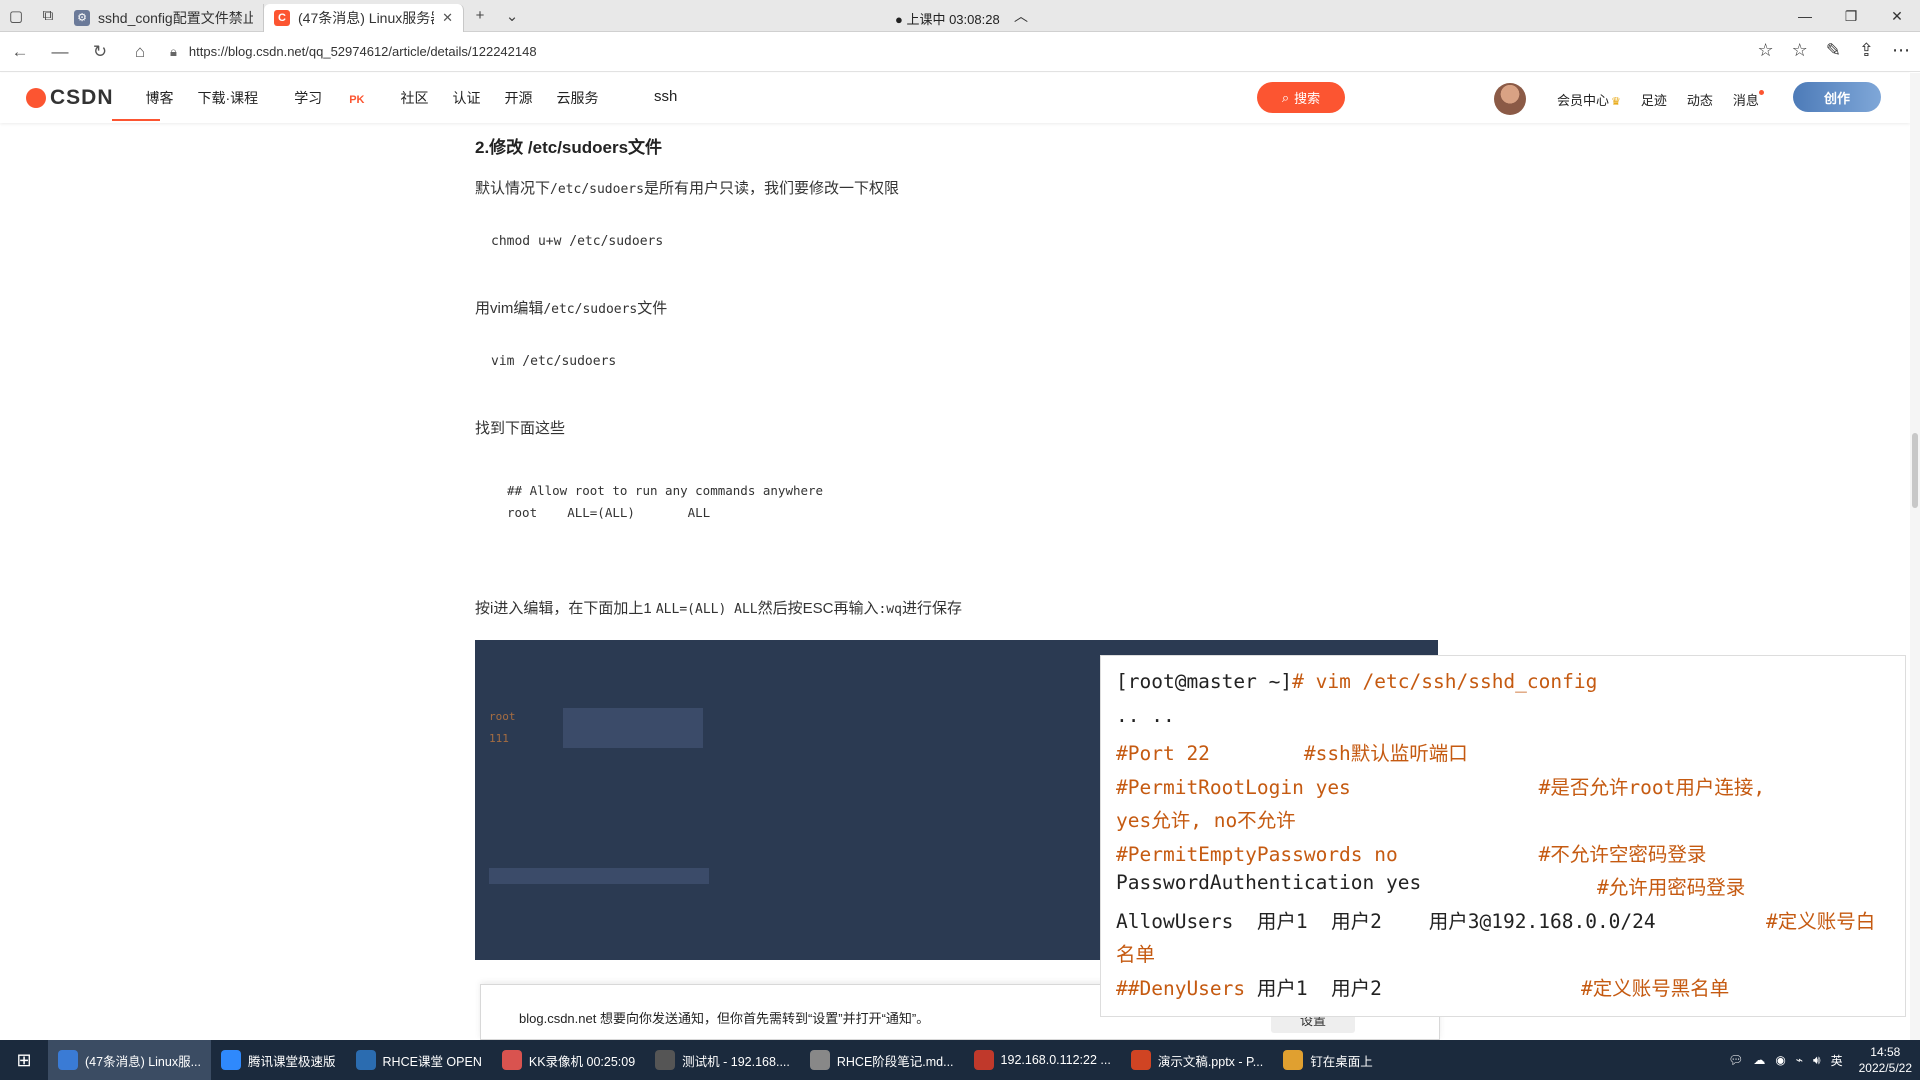  Describe the element at coordinates (1866, 50) in the screenshot. I see `share-icon: ⇪` at that location.